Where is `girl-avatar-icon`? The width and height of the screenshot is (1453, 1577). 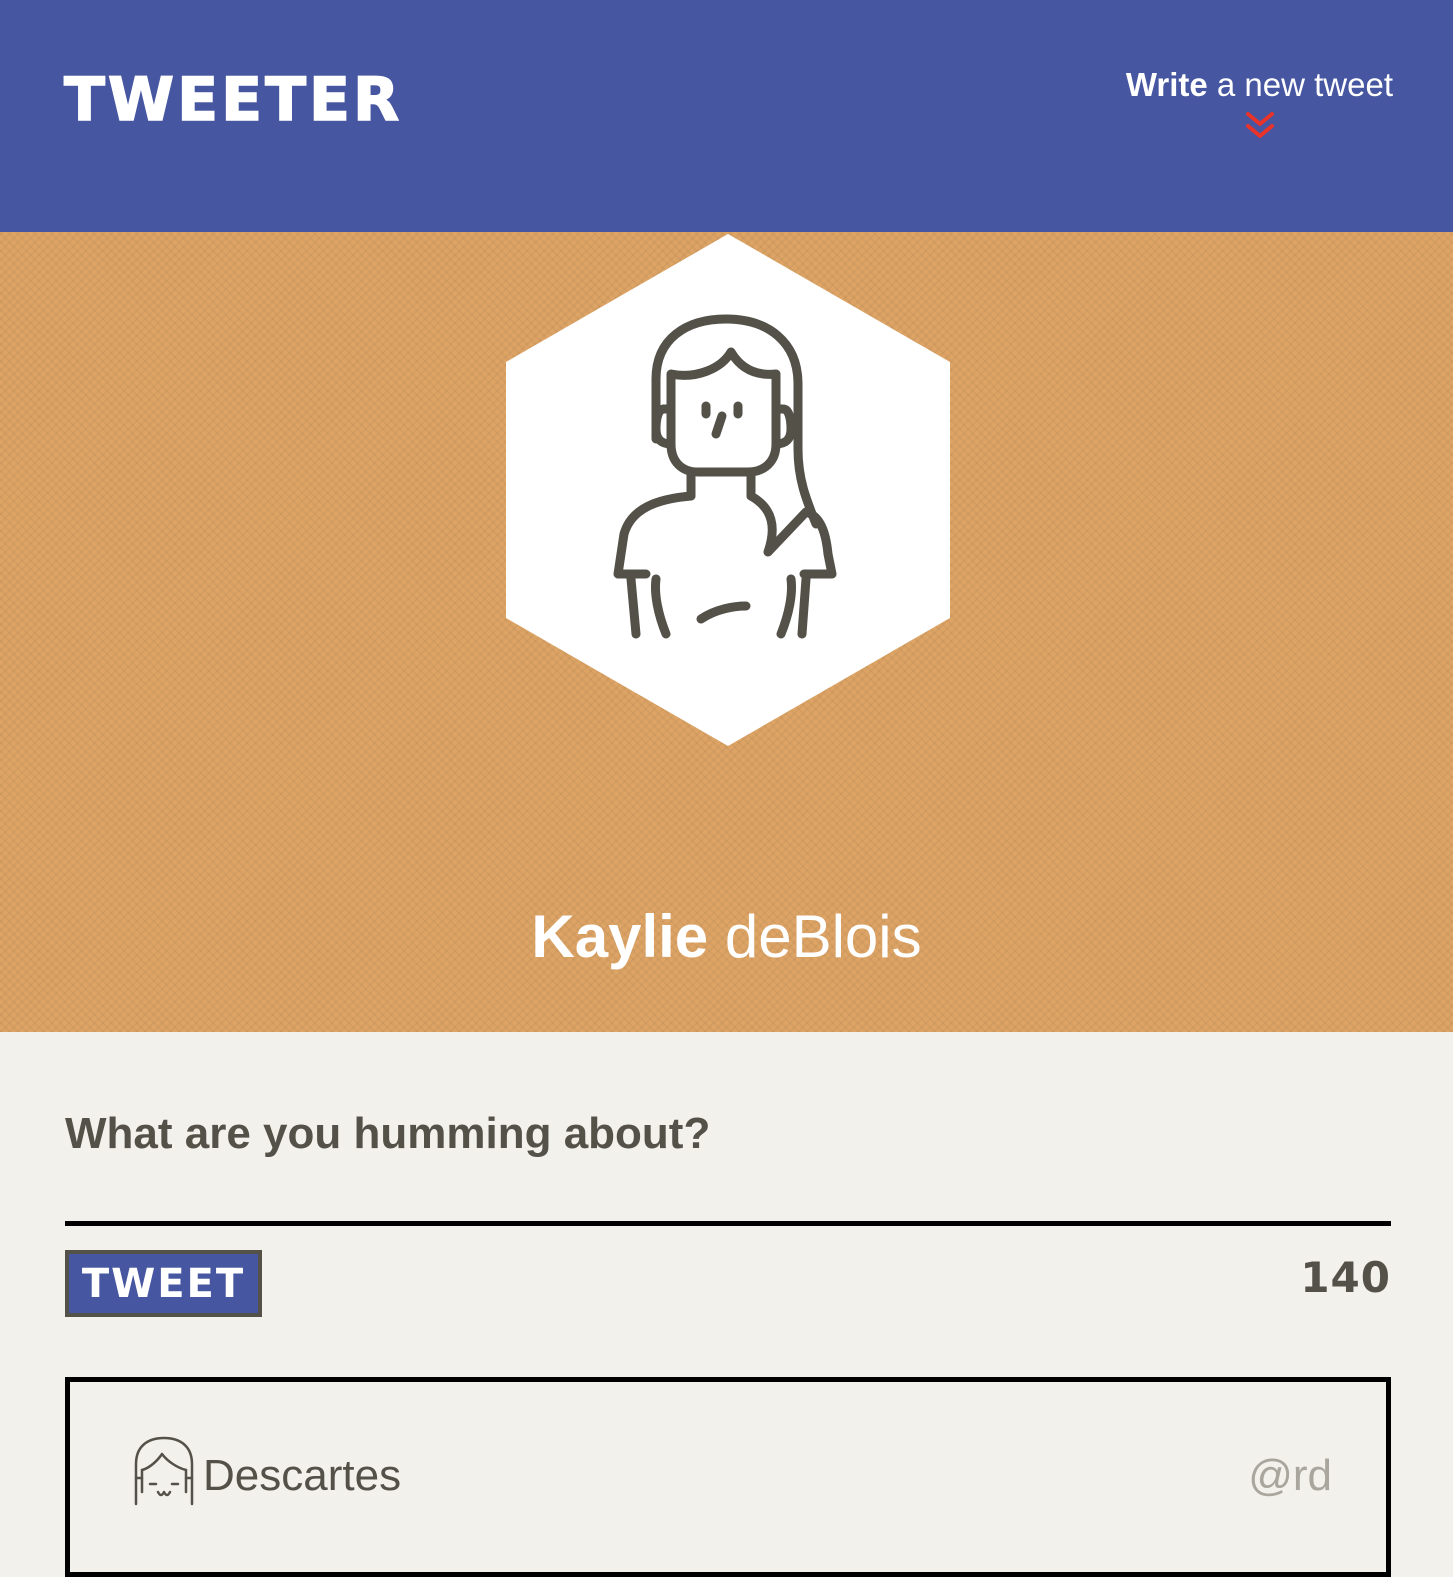 girl-avatar-icon is located at coordinates (164, 1471).